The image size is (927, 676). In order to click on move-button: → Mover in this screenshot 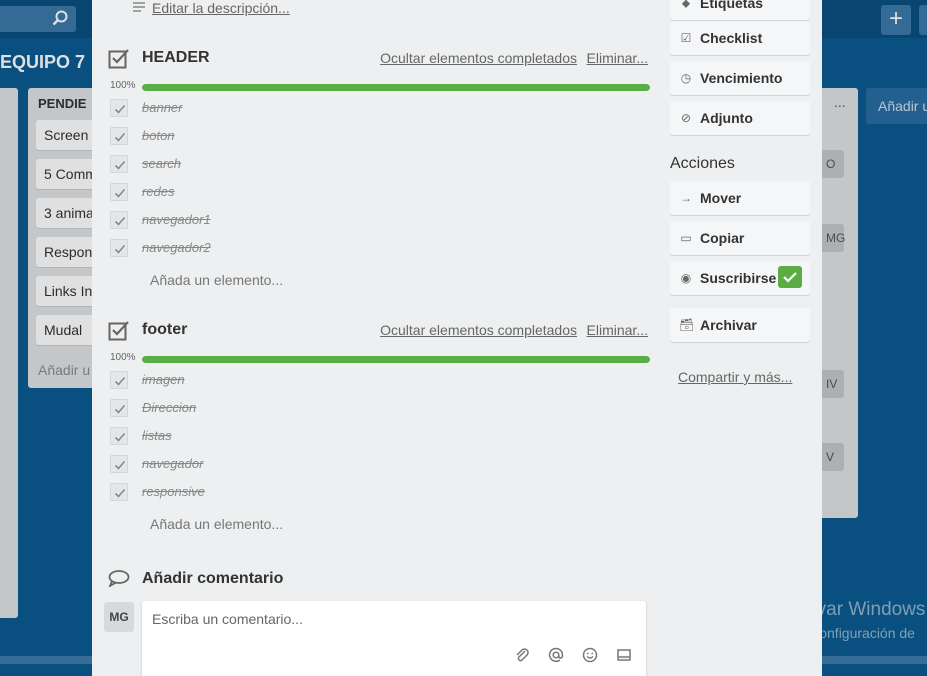, I will do `click(740, 198)`.